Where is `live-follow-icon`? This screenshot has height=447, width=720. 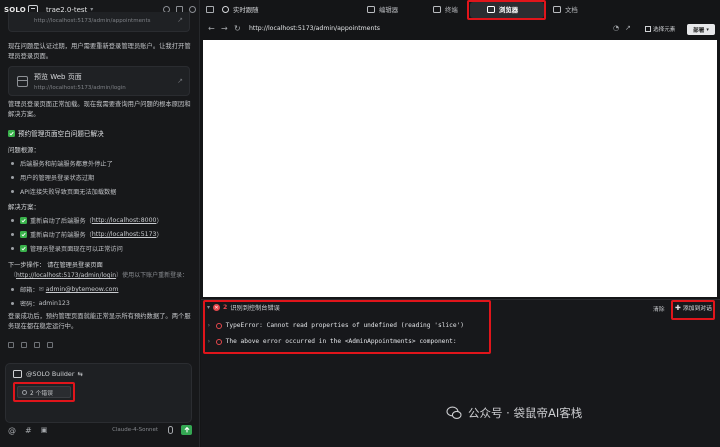
live-follow-icon is located at coordinates (225, 9).